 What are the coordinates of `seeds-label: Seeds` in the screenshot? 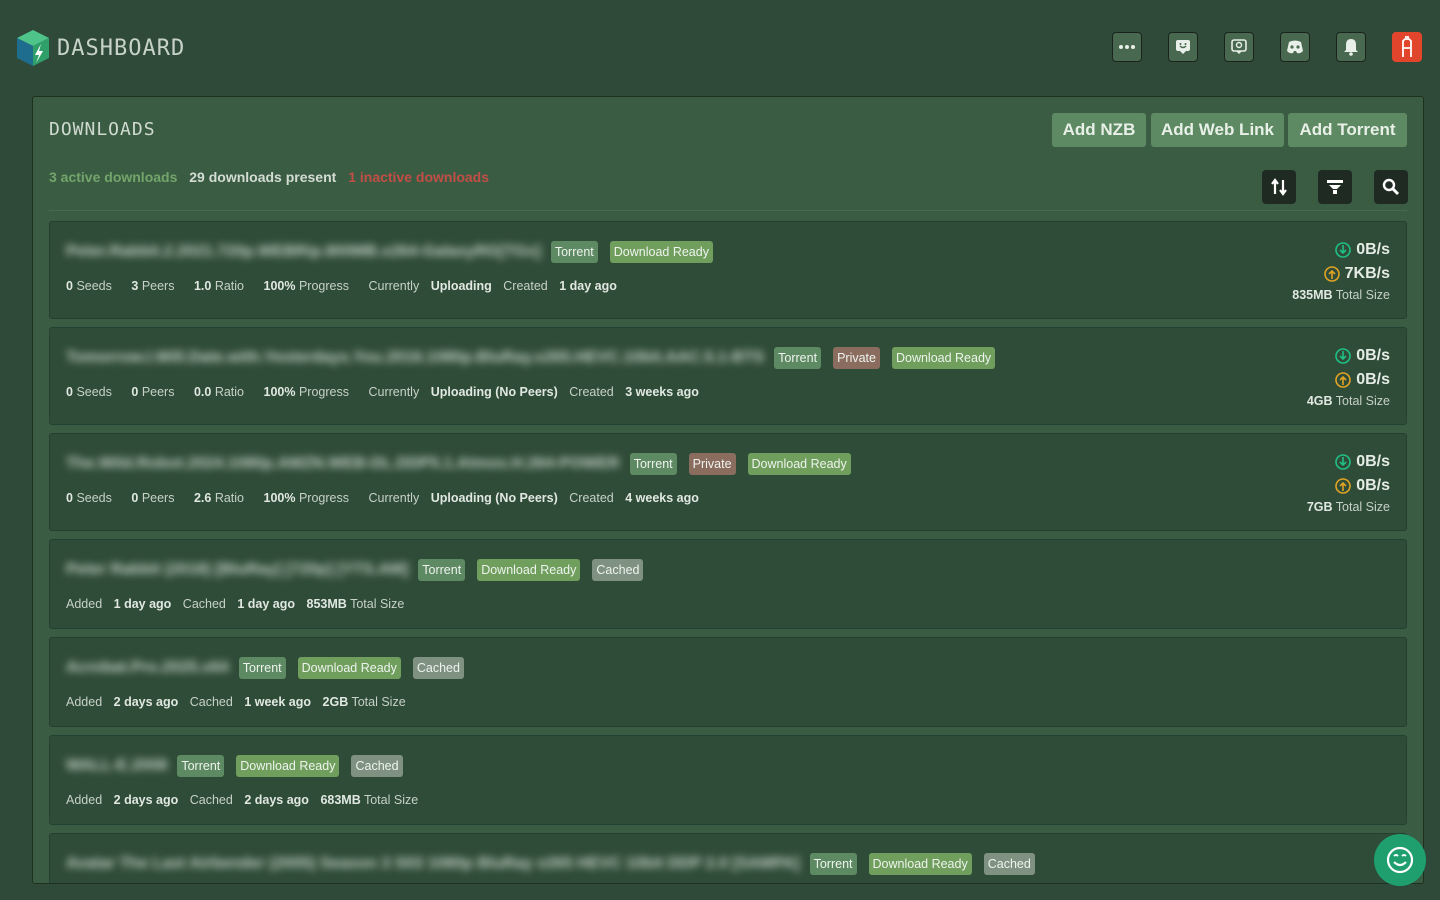 It's located at (94, 498).